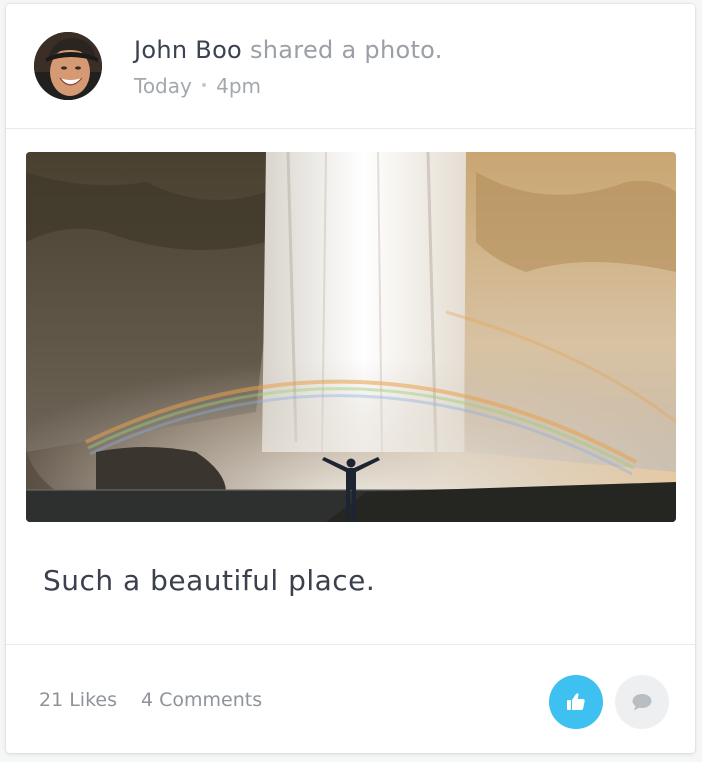  I want to click on post-footer: 21 Likes 4 Comments, so click(350, 698).